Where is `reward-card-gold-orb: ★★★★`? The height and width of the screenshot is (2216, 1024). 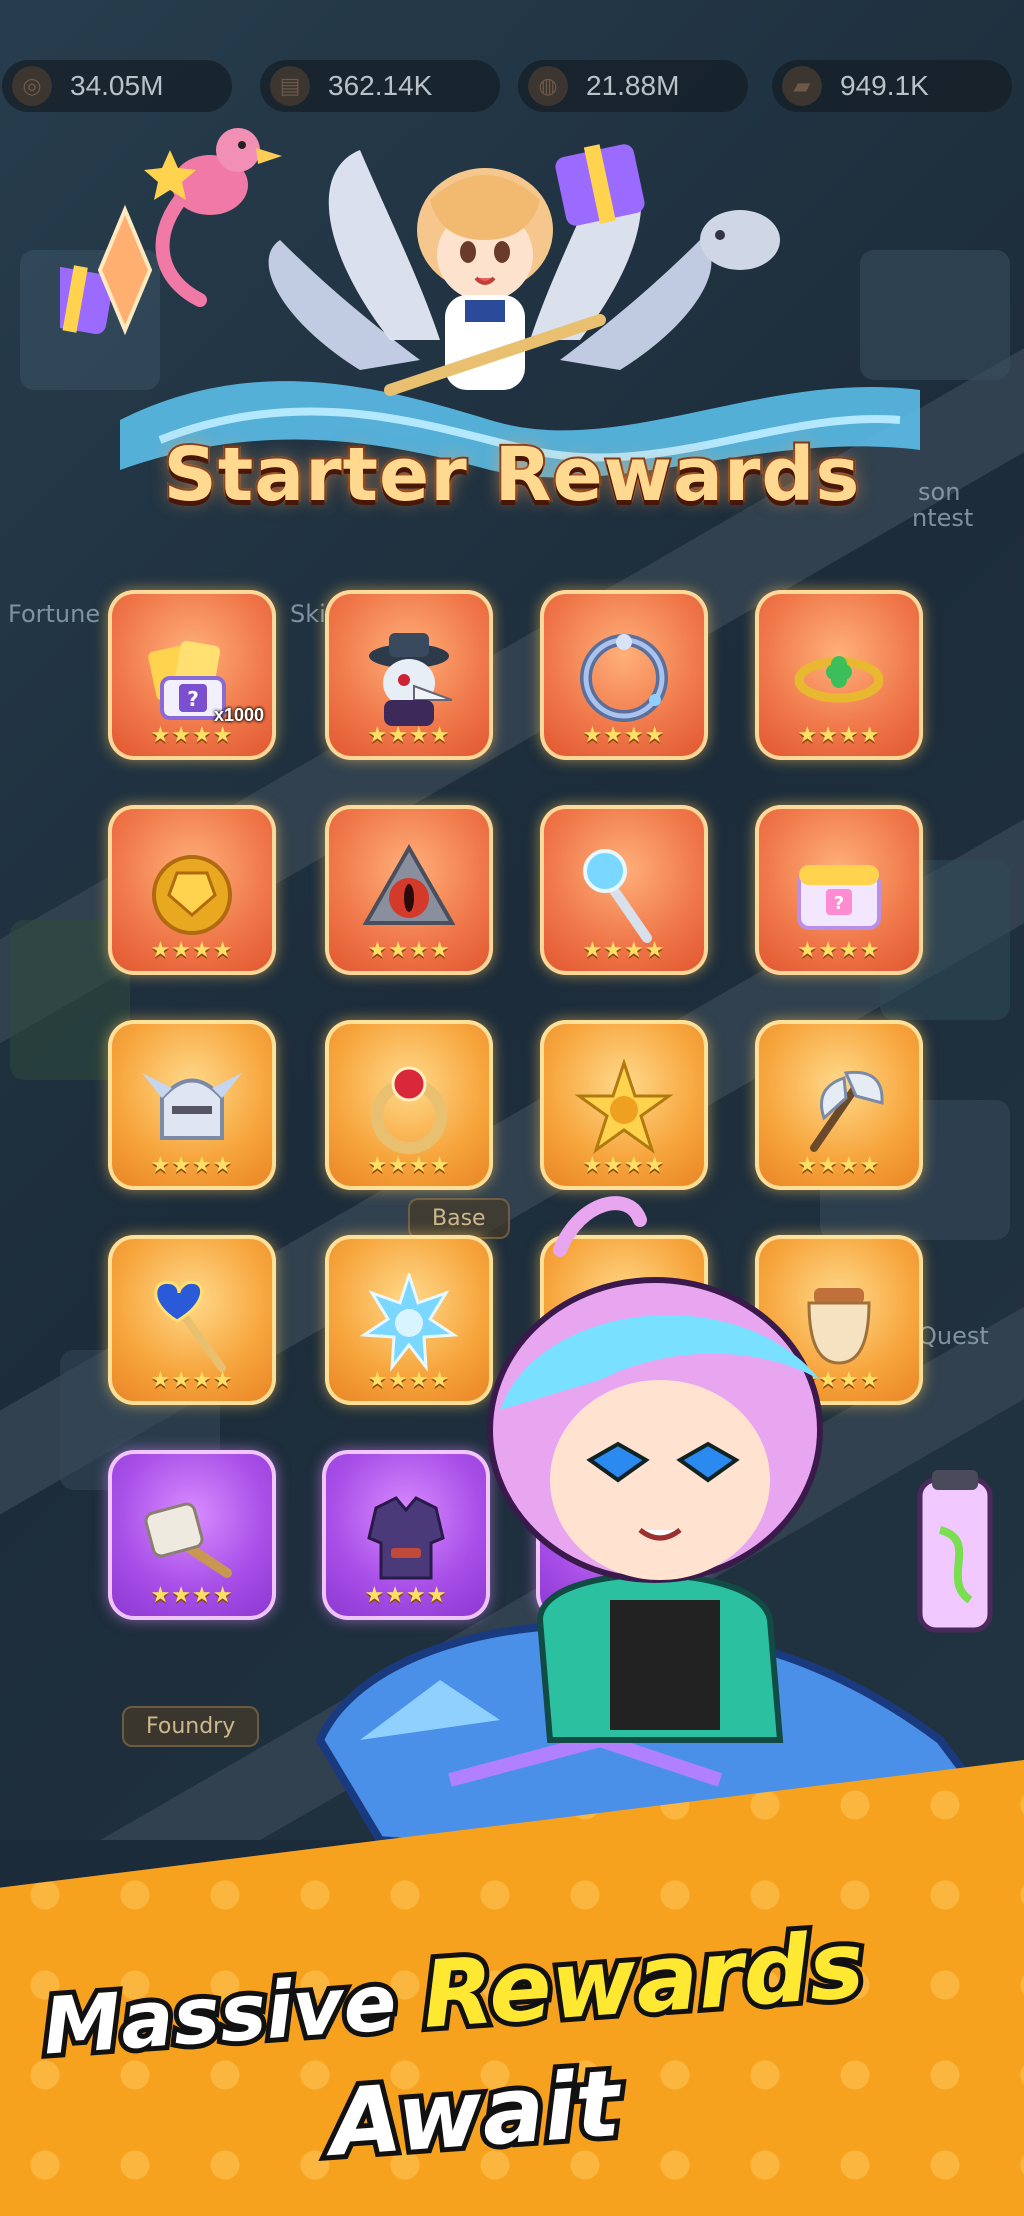
reward-card-gold-orb: ★★★★ is located at coordinates (192, 890).